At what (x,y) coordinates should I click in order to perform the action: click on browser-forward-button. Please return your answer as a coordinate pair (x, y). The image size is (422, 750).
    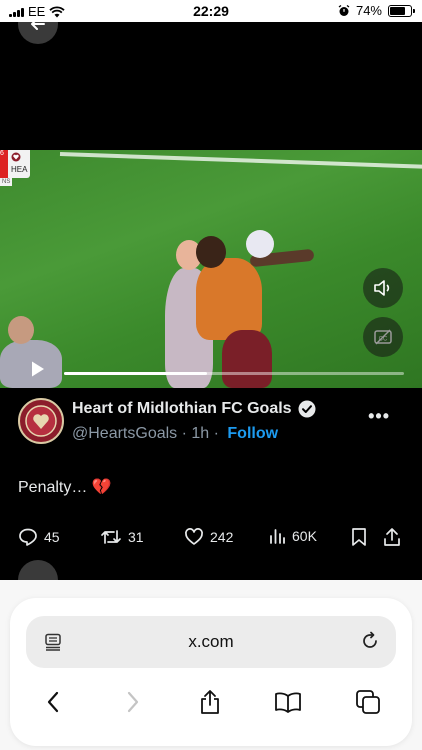
    Looking at the image, I should click on (133, 702).